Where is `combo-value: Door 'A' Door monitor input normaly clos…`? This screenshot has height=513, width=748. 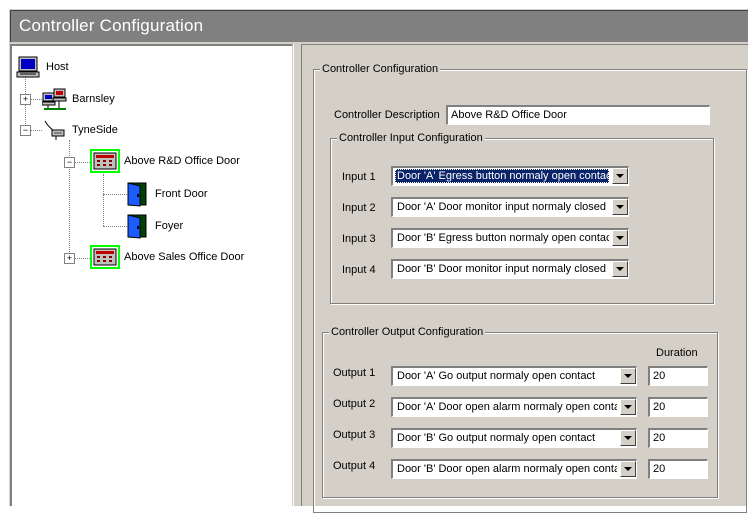
combo-value: Door 'A' Door monitor input normaly clos… is located at coordinates (503, 207).